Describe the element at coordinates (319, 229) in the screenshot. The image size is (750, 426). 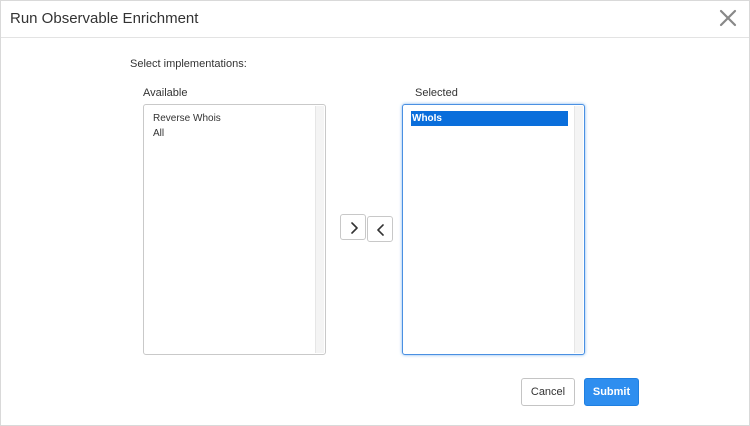
I see `available-scrollbar` at that location.